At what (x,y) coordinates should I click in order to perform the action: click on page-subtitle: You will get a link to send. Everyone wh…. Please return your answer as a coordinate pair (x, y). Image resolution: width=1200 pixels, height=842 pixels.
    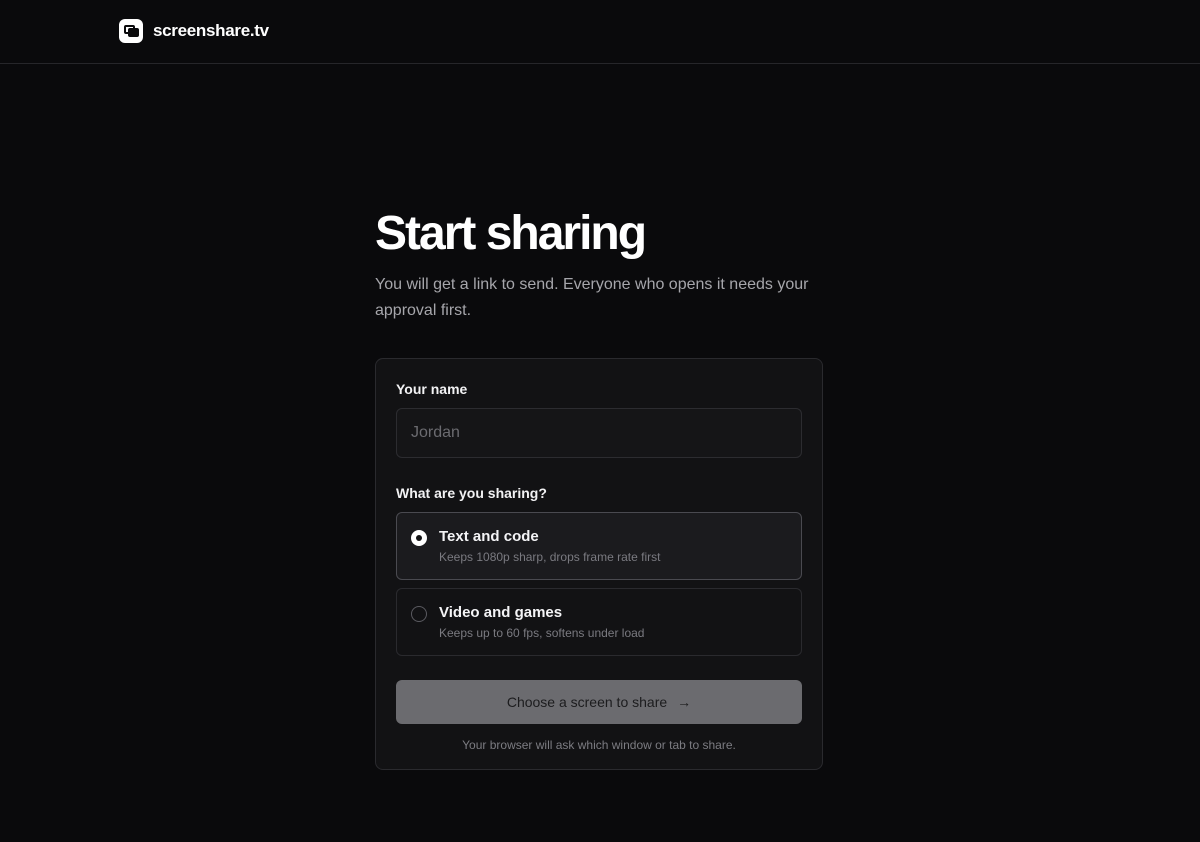
    Looking at the image, I should click on (592, 297).